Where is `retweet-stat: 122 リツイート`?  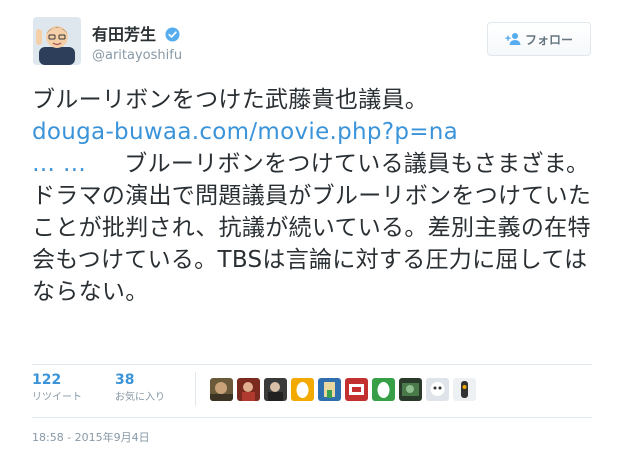 retweet-stat: 122 リツイート is located at coordinates (57, 388).